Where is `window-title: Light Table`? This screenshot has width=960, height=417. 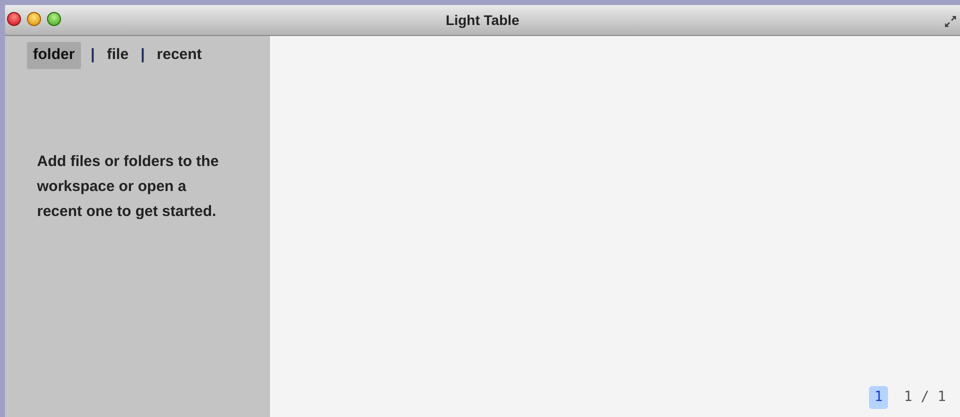
window-title: Light Table is located at coordinates (483, 20).